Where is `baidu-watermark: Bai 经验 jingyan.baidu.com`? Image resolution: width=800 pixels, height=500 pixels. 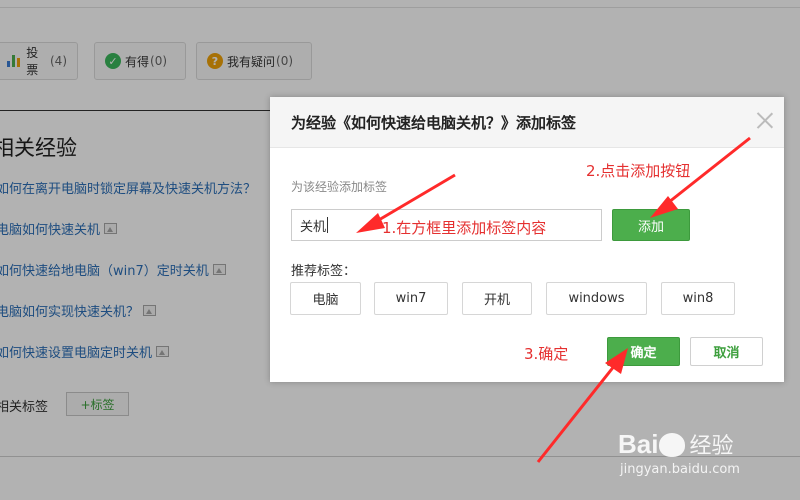
baidu-watermark: Bai 经验 jingyan.baidu.com is located at coordinates (698, 458).